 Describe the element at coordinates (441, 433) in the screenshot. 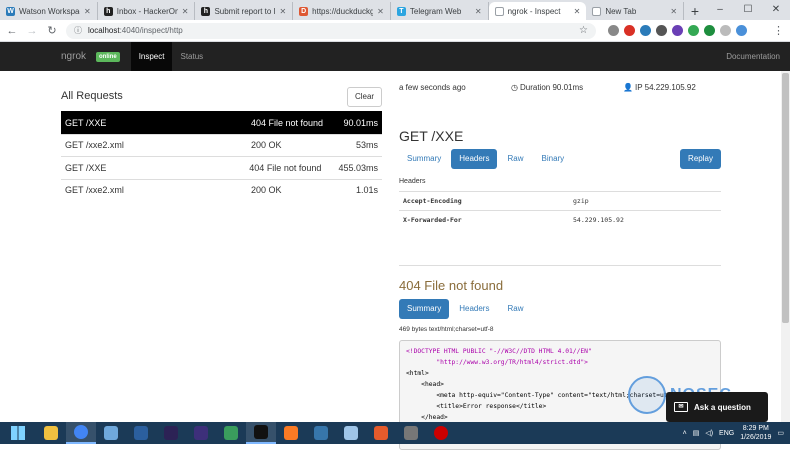

I see `taskbar-record-icon` at that location.